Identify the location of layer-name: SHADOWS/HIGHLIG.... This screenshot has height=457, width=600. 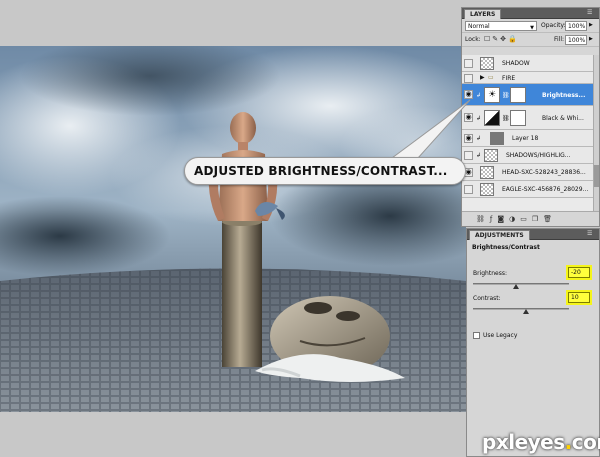
(538, 155).